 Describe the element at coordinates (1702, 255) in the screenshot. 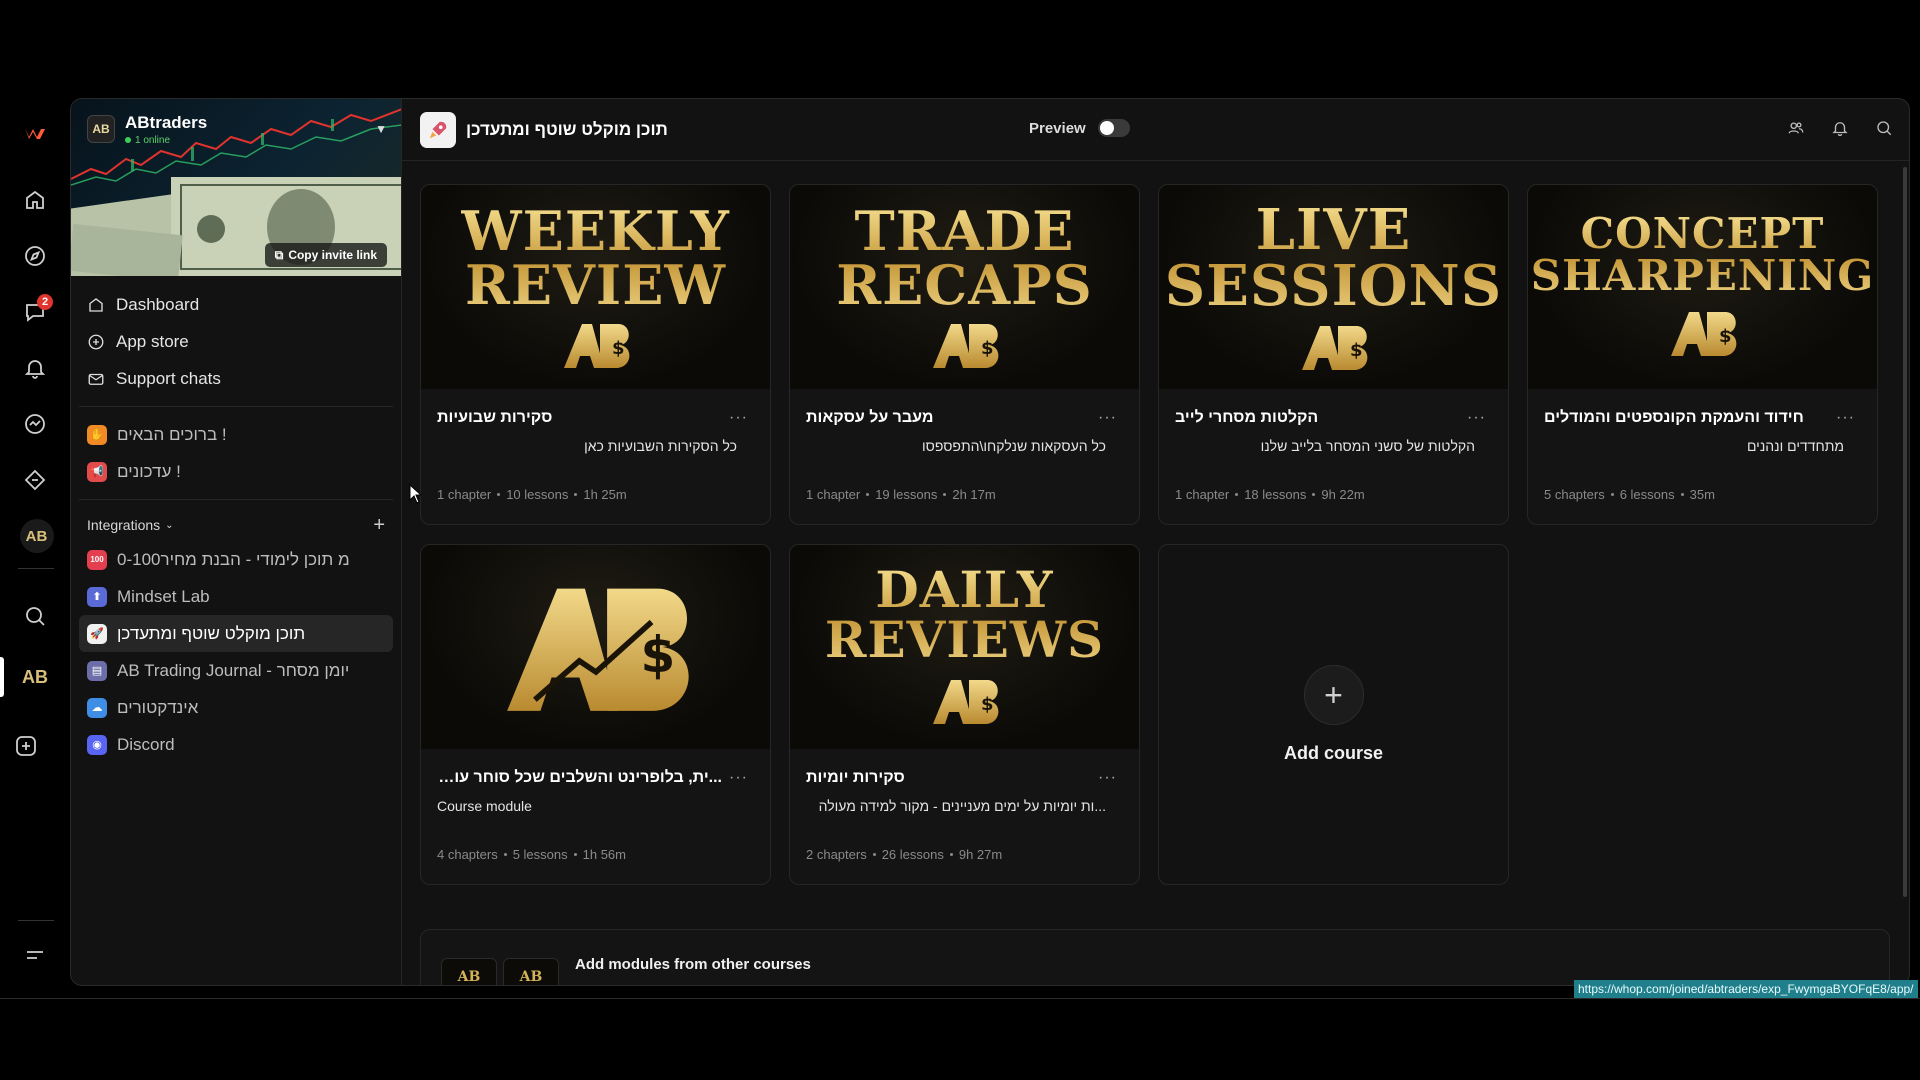

I see `thumbnail-title: CONCEPT SHARPENING` at that location.